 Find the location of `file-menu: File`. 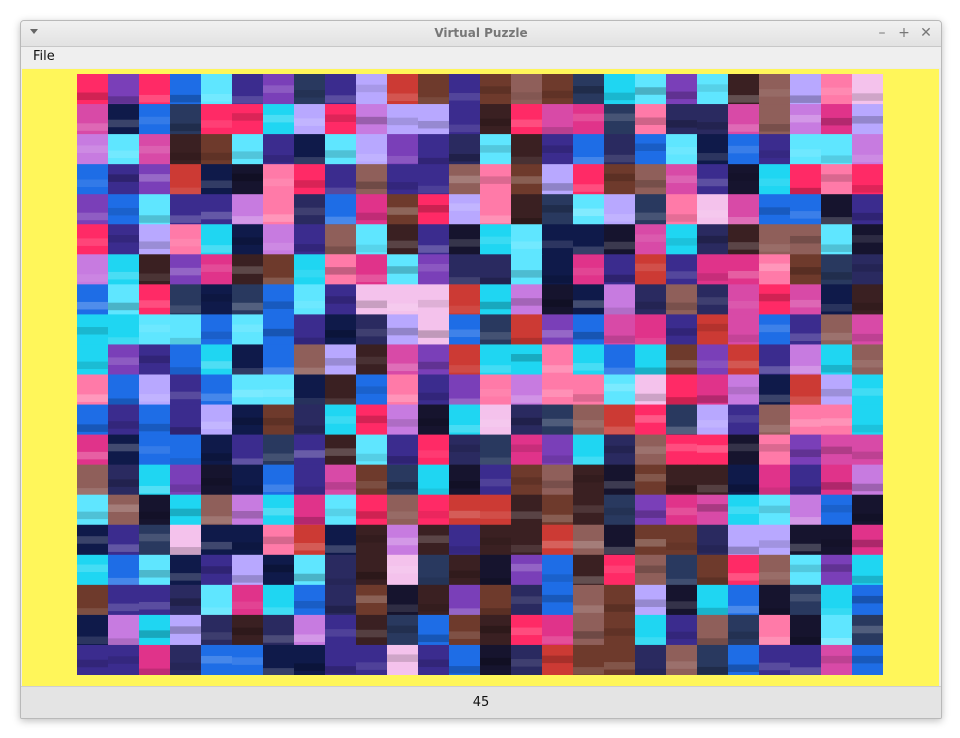

file-menu: File is located at coordinates (44, 56).